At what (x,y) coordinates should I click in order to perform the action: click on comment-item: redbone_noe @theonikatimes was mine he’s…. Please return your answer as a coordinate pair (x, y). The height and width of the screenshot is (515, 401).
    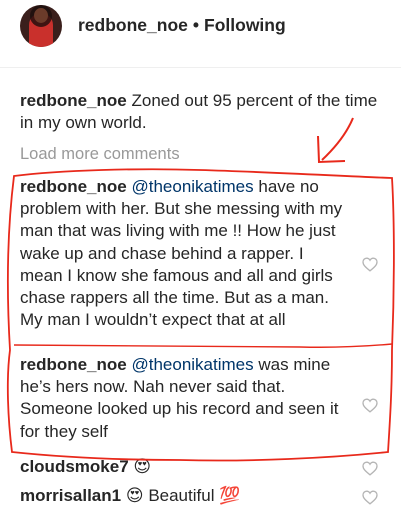
    Looking at the image, I should click on (185, 398).